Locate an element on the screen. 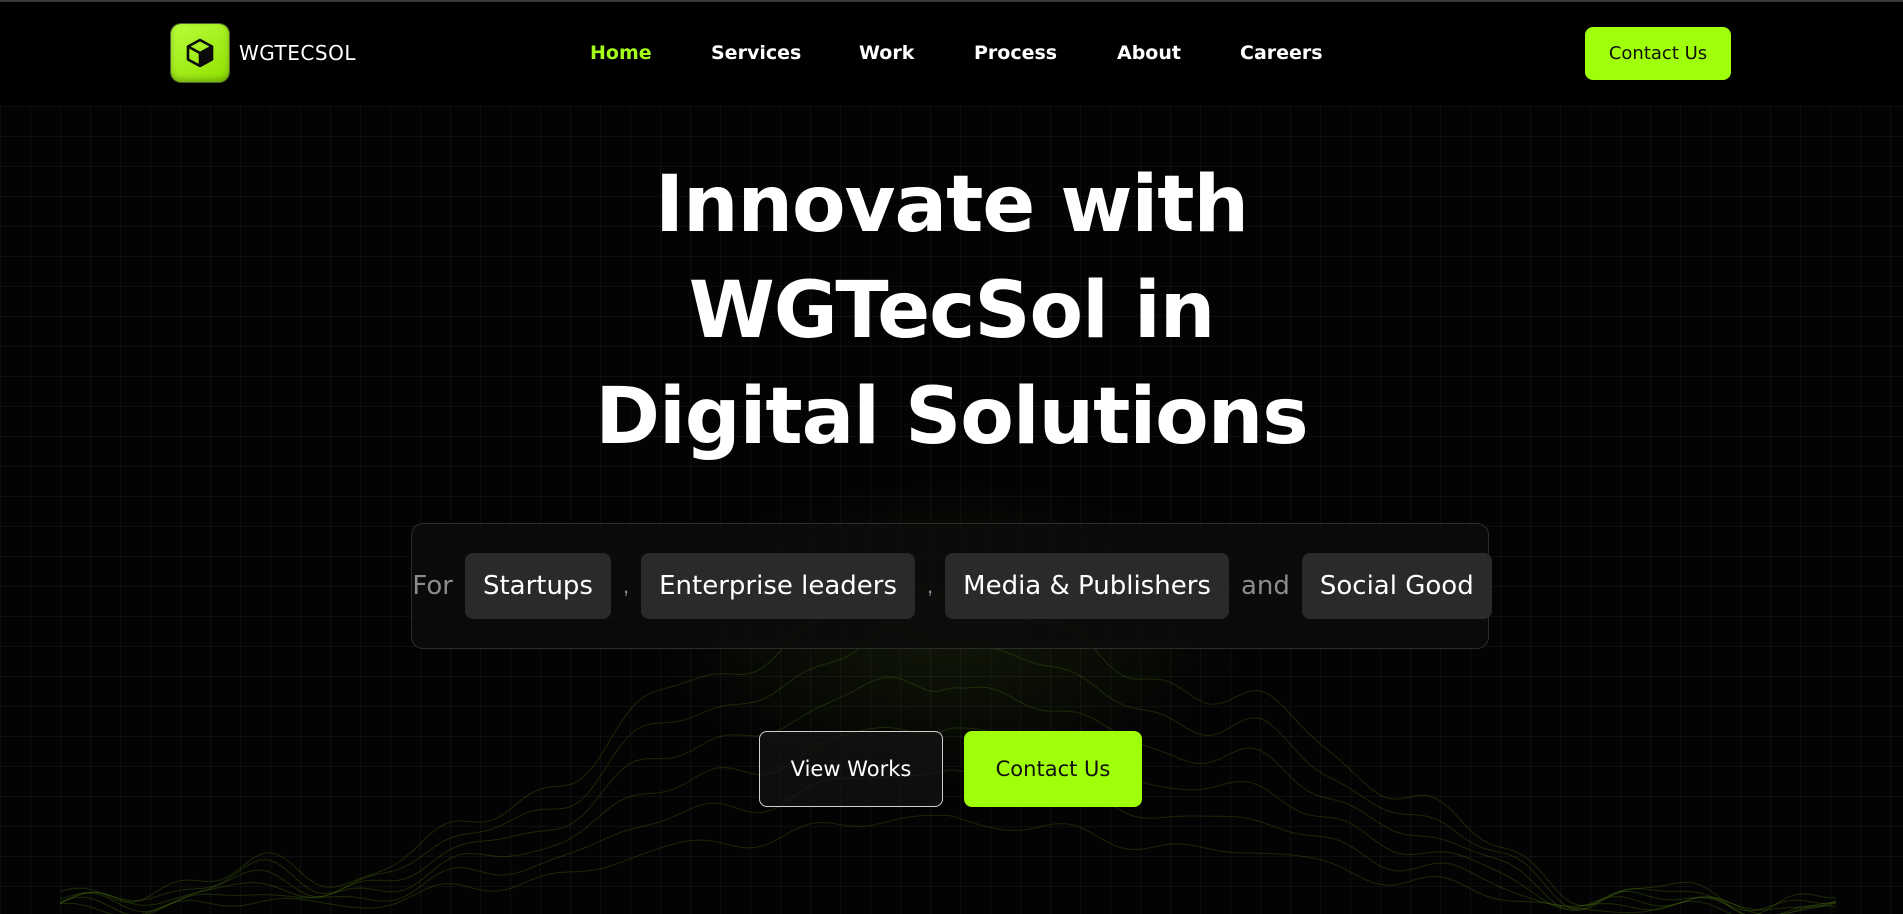 Image resolution: width=1903 pixels, height=914 pixels. hero-contact-button: Contact Us is located at coordinates (1053, 769).